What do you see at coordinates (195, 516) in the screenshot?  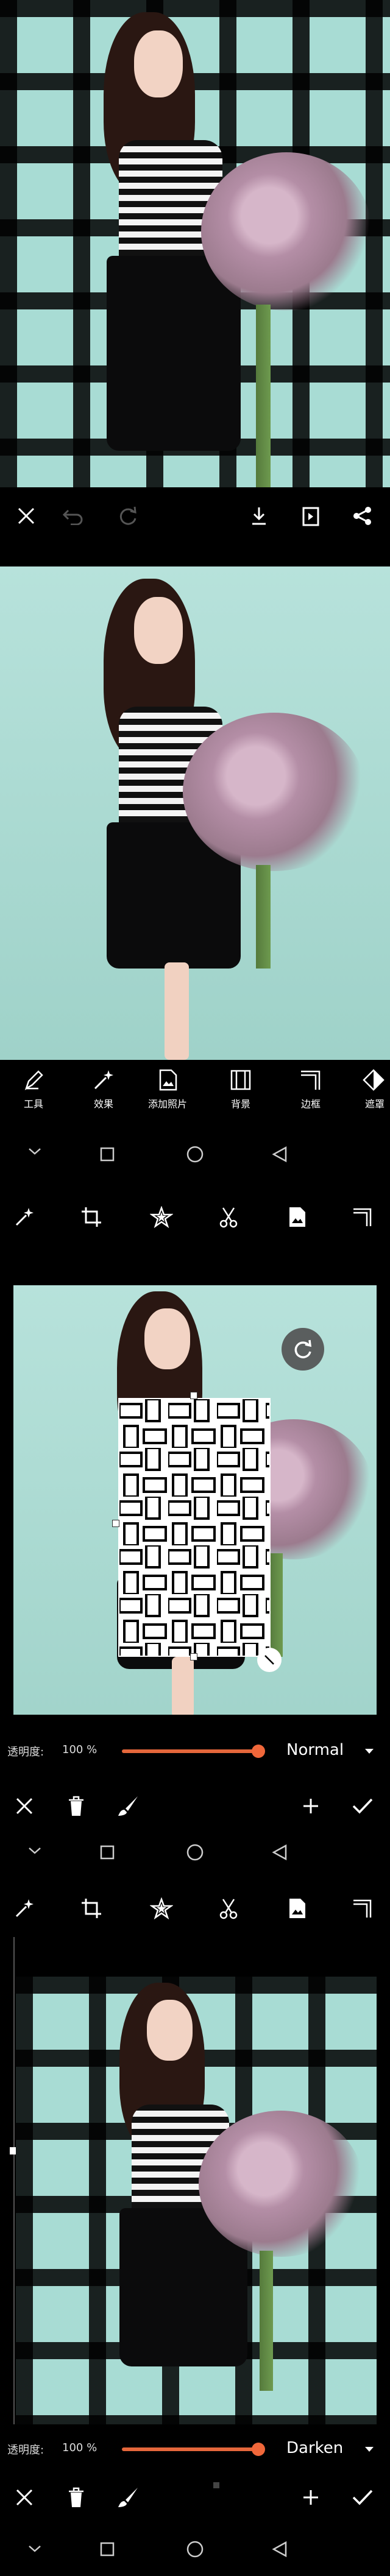 I see `top-toolbar` at bounding box center [195, 516].